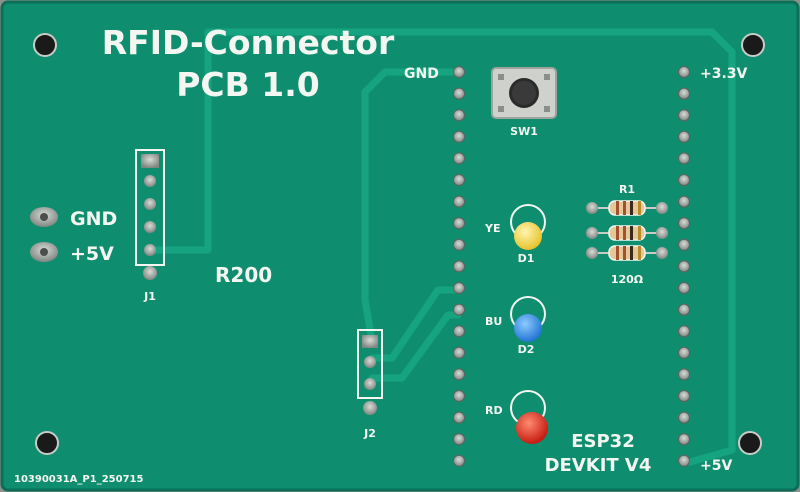  What do you see at coordinates (524, 93) in the screenshot?
I see `sw1-push-button` at bounding box center [524, 93].